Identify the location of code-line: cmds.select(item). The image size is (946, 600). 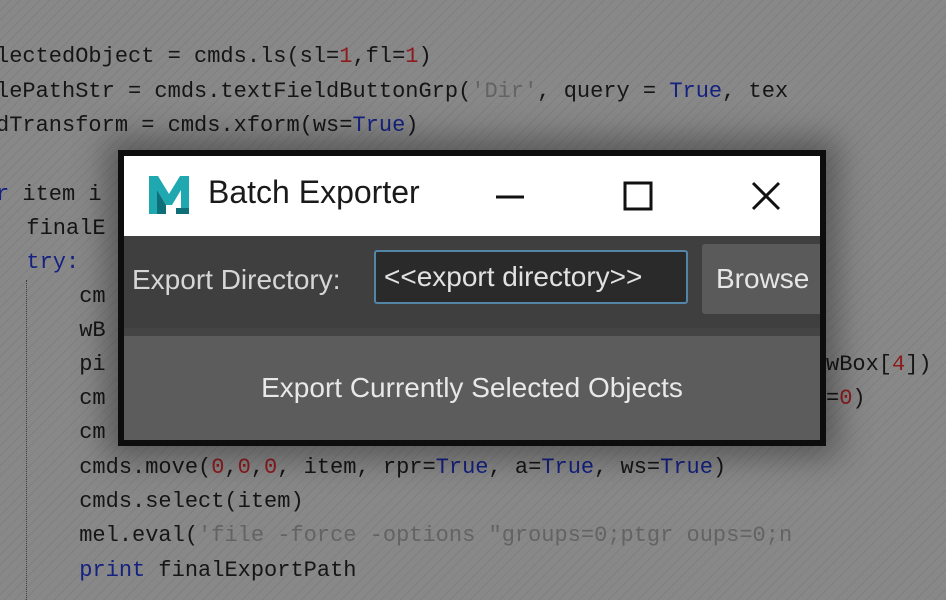
(152, 501).